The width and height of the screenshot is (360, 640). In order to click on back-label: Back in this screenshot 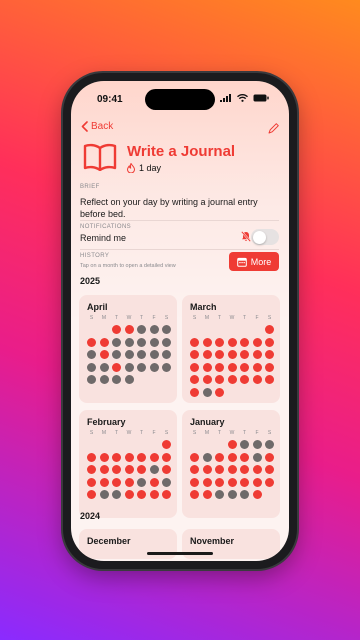, I will do `click(102, 126)`.